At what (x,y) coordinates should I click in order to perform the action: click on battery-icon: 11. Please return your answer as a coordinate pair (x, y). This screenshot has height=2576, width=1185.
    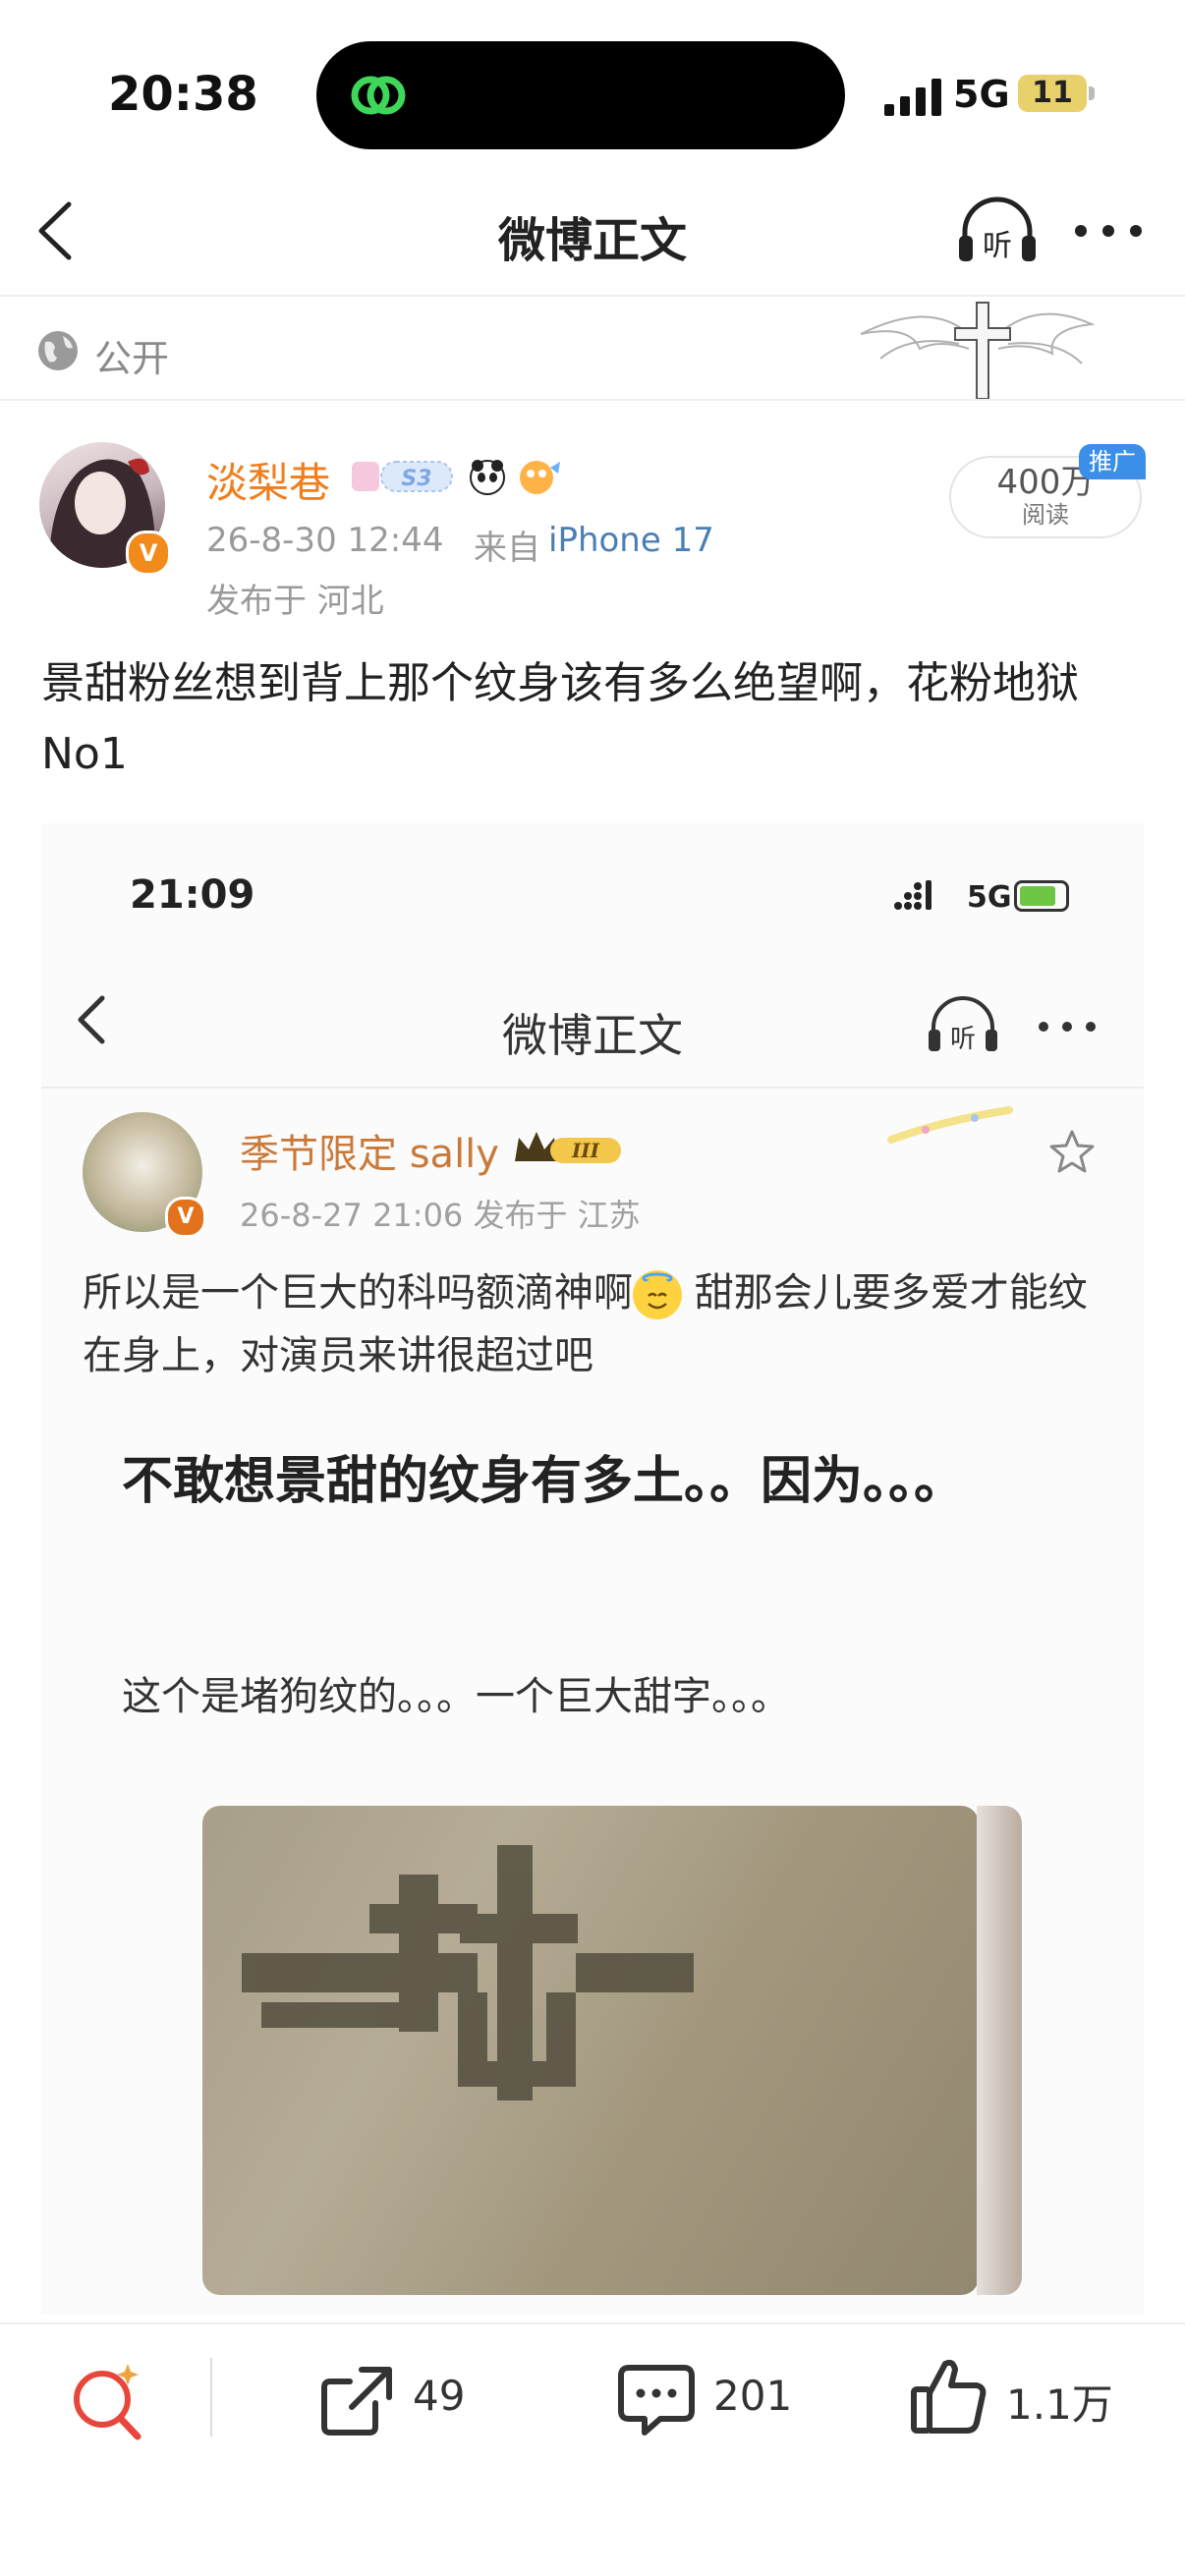
    Looking at the image, I should click on (1053, 93).